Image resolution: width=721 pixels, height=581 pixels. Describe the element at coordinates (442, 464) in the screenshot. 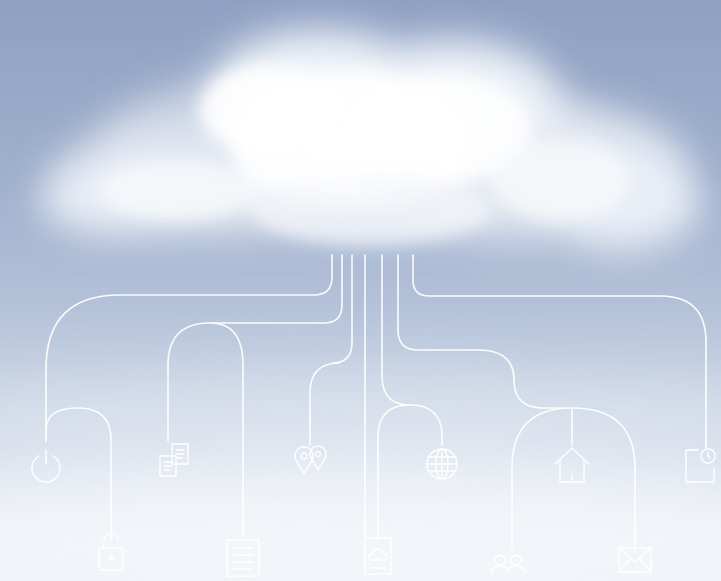

I see `globe-icon` at that location.